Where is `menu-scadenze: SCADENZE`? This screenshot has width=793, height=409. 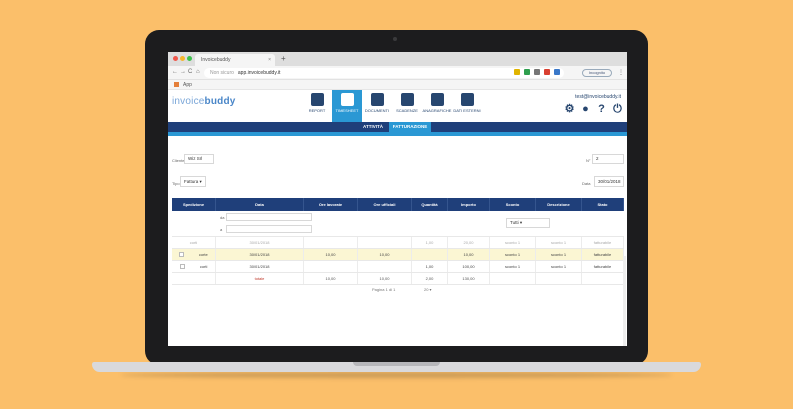 menu-scadenze: SCADENZE is located at coordinates (407, 106).